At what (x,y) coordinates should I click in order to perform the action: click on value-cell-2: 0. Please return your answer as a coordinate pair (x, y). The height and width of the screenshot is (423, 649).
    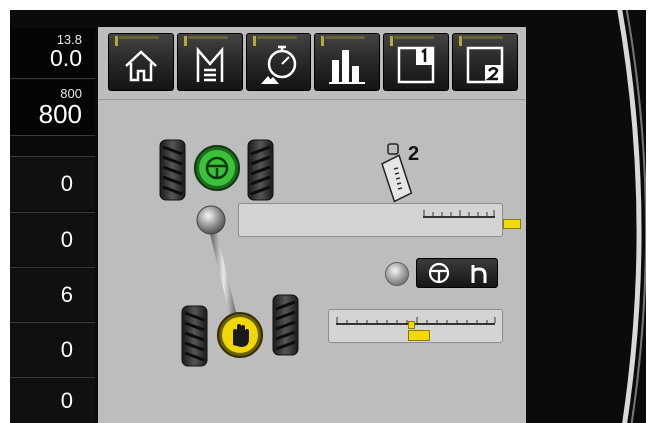
    Looking at the image, I should click on (52, 239).